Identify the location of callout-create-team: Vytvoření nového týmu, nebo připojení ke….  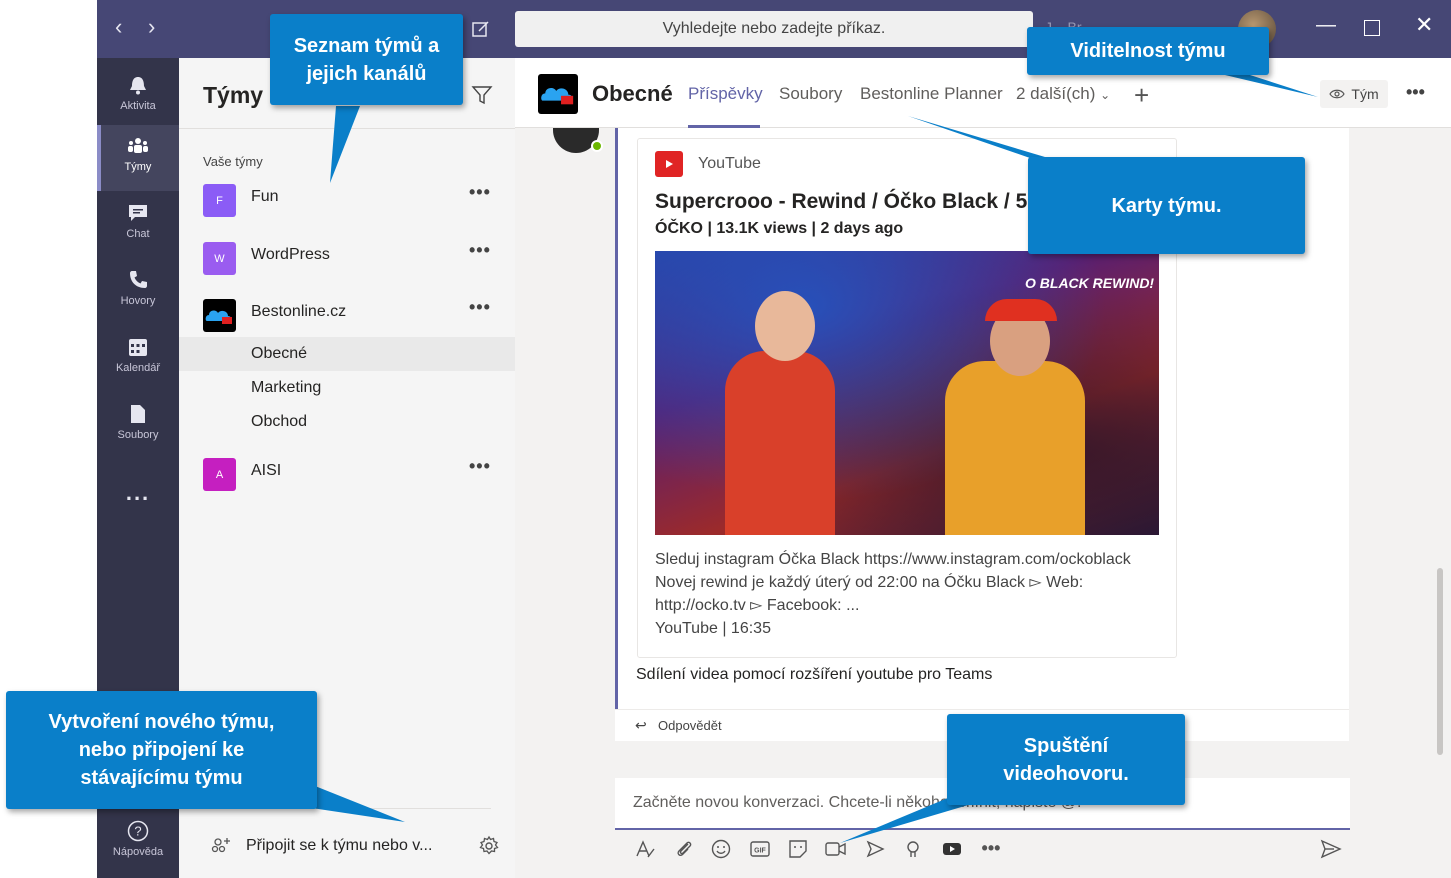
(161, 750).